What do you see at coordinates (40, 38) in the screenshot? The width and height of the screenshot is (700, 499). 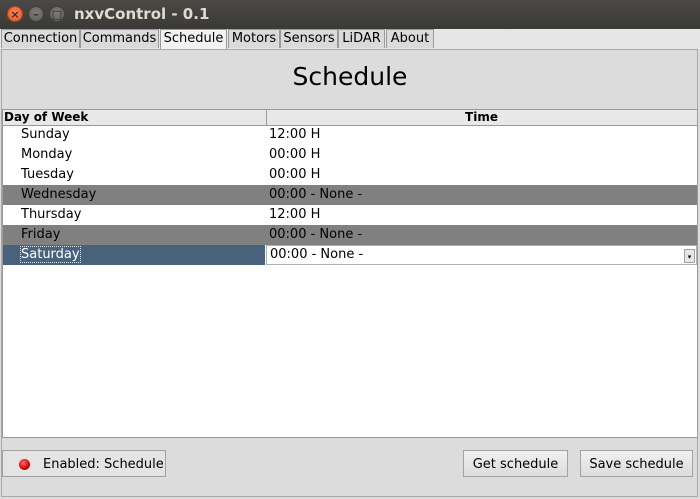 I see `tab-connection: Connection` at bounding box center [40, 38].